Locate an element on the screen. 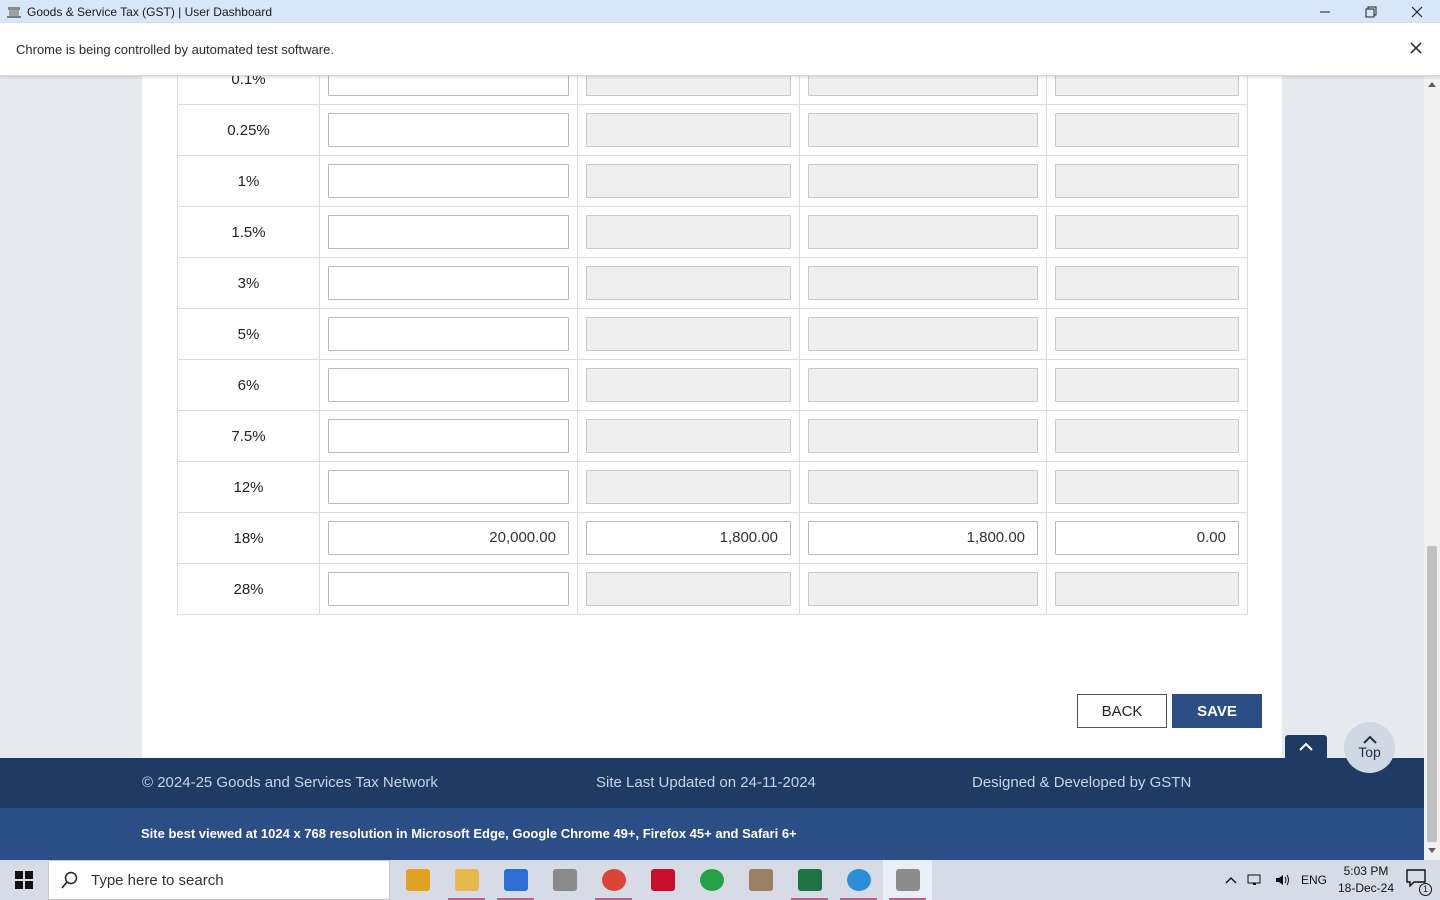  language-indicator: ENG is located at coordinates (1314, 880).